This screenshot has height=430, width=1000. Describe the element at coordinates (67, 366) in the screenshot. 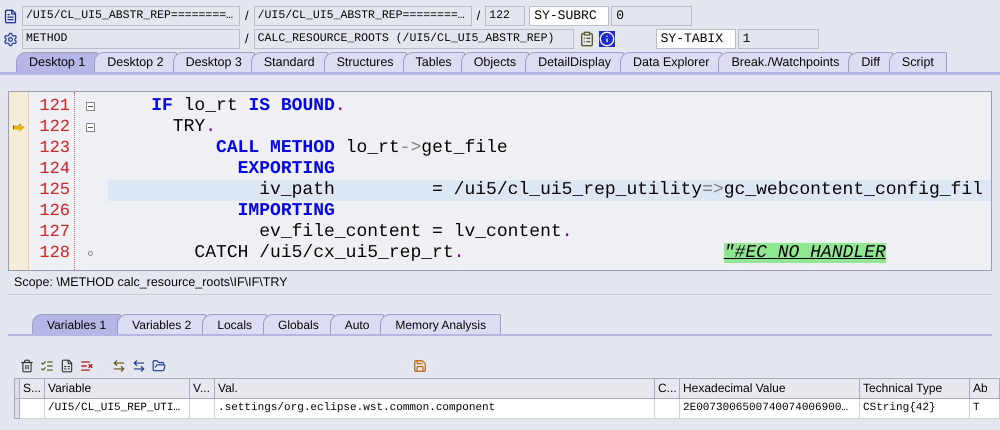

I see `sheet-icon` at that location.